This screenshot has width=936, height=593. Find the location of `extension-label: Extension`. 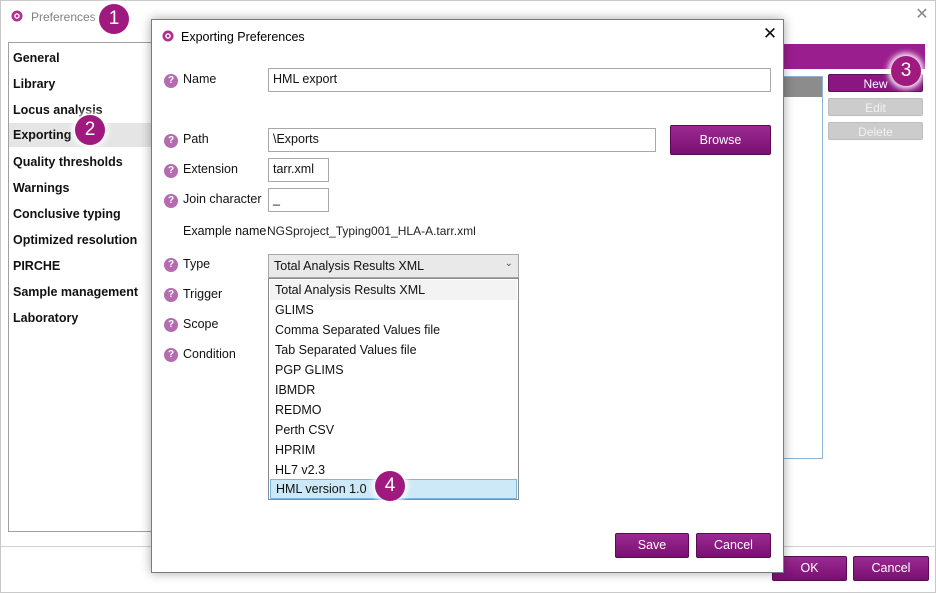

extension-label: Extension is located at coordinates (210, 169).